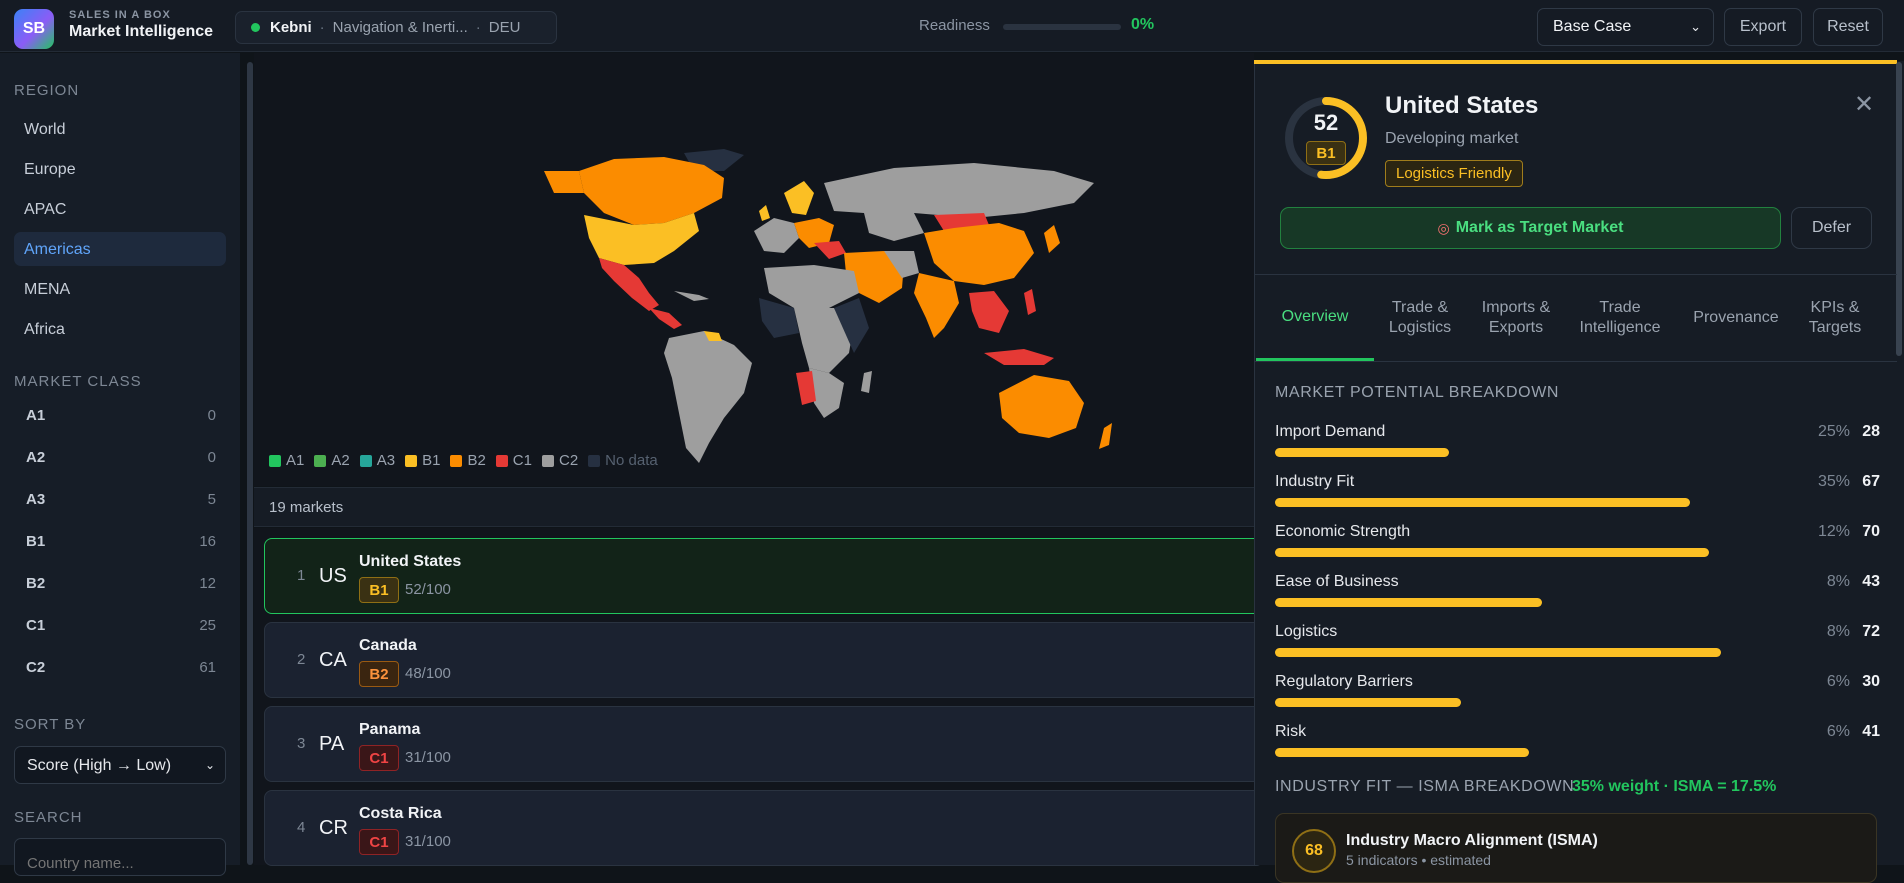  What do you see at coordinates (120, 249) in the screenshot?
I see `region-item-americas: Americas` at bounding box center [120, 249].